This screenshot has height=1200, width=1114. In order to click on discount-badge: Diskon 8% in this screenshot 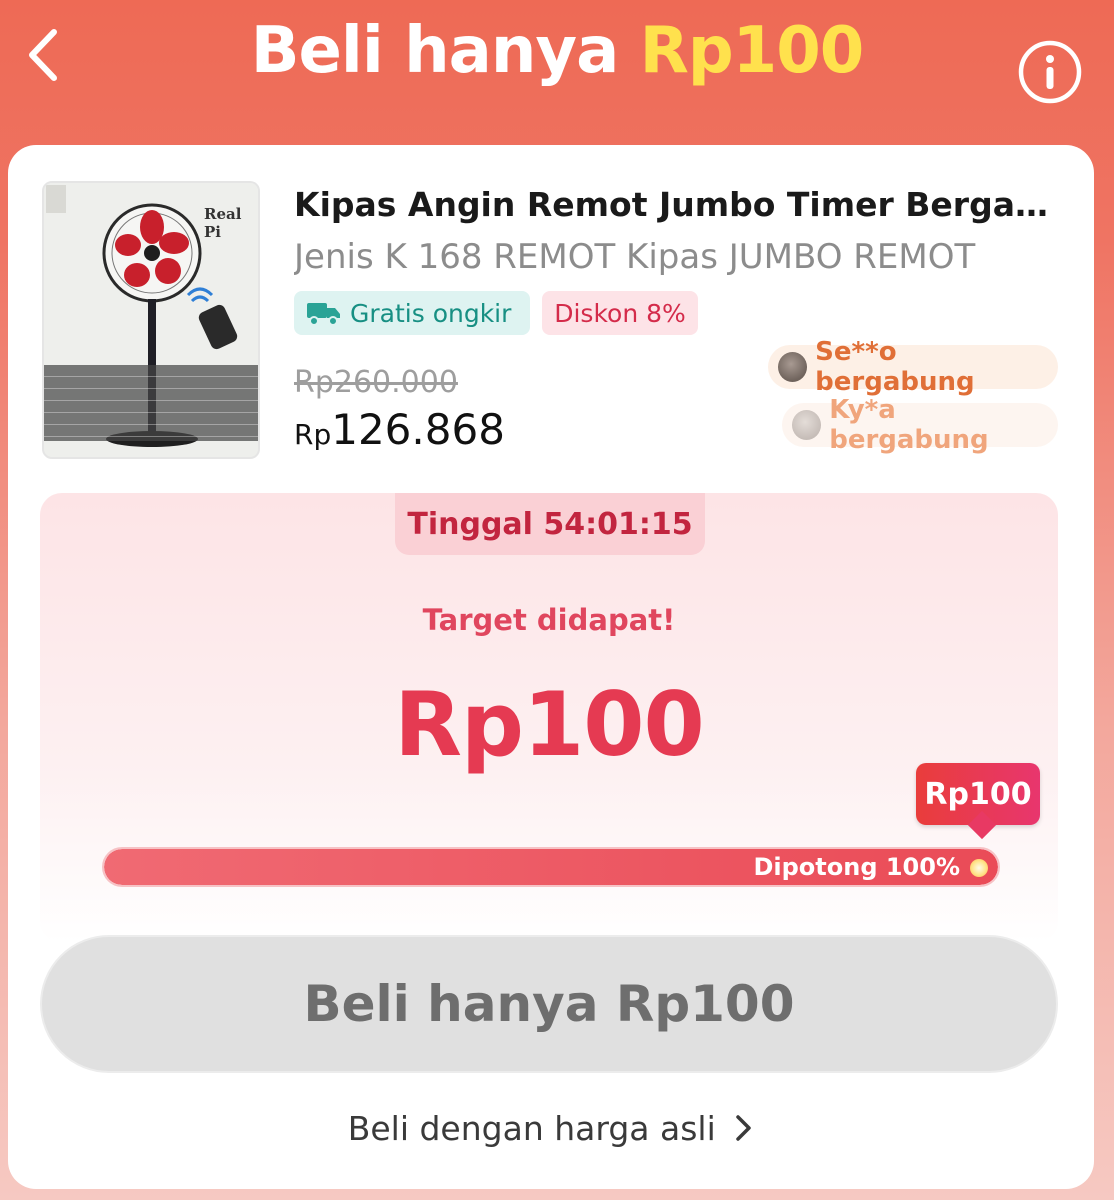, I will do `click(620, 313)`.